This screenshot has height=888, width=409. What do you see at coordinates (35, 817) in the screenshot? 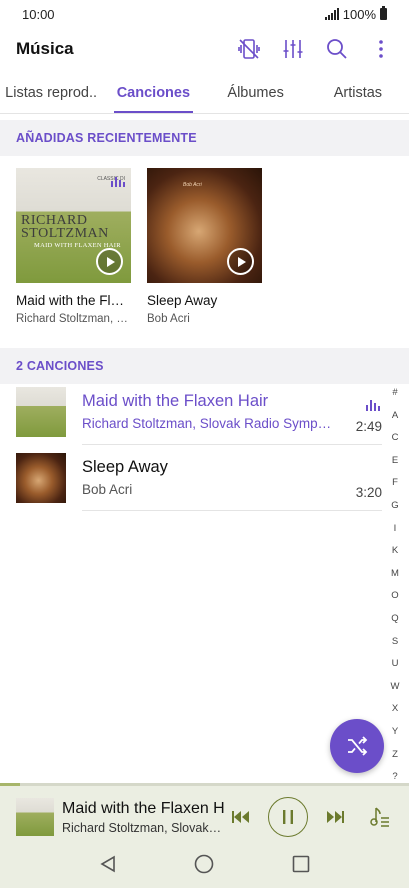
I see `now-playing-thumbnail` at bounding box center [35, 817].